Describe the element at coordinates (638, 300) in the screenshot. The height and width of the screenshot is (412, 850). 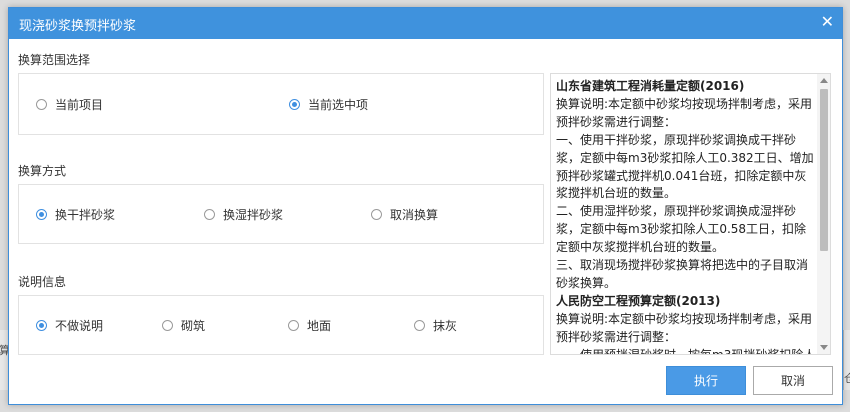
I see `info-heading: 人民防空工程预算定额(2013)` at that location.